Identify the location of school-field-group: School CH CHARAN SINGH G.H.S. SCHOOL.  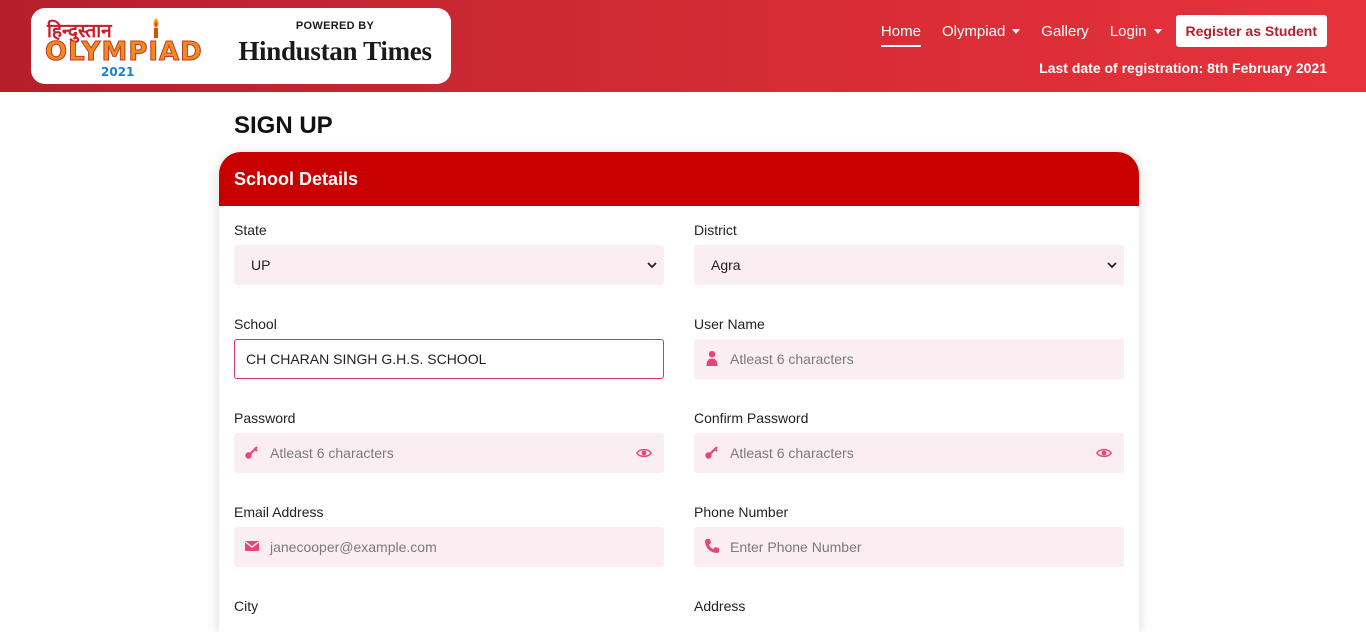
(449, 346).